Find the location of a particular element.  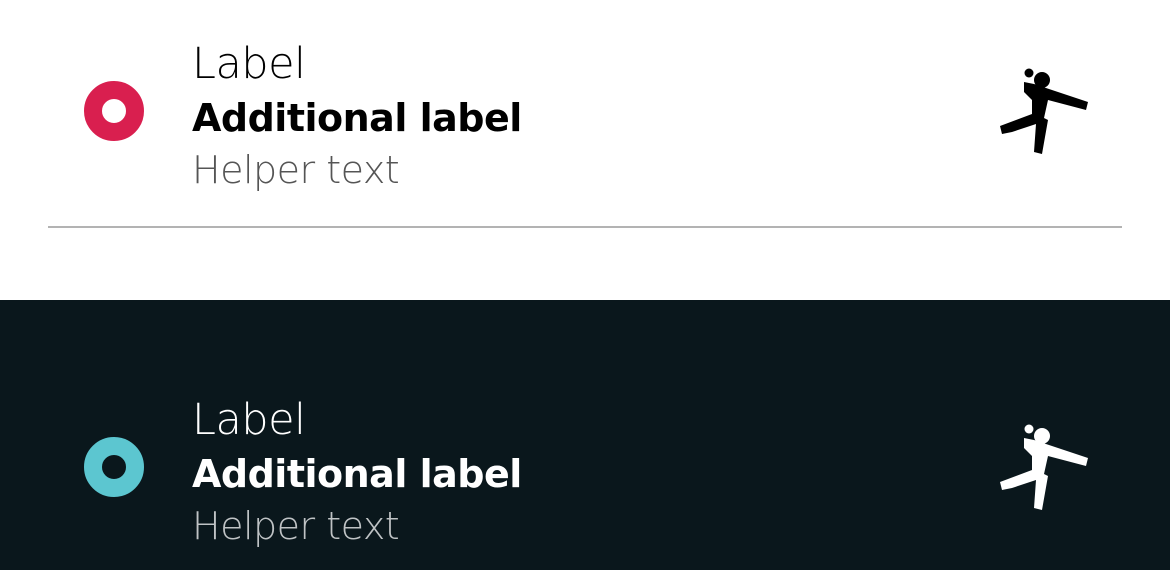

radio-button-dark is located at coordinates (114, 467).